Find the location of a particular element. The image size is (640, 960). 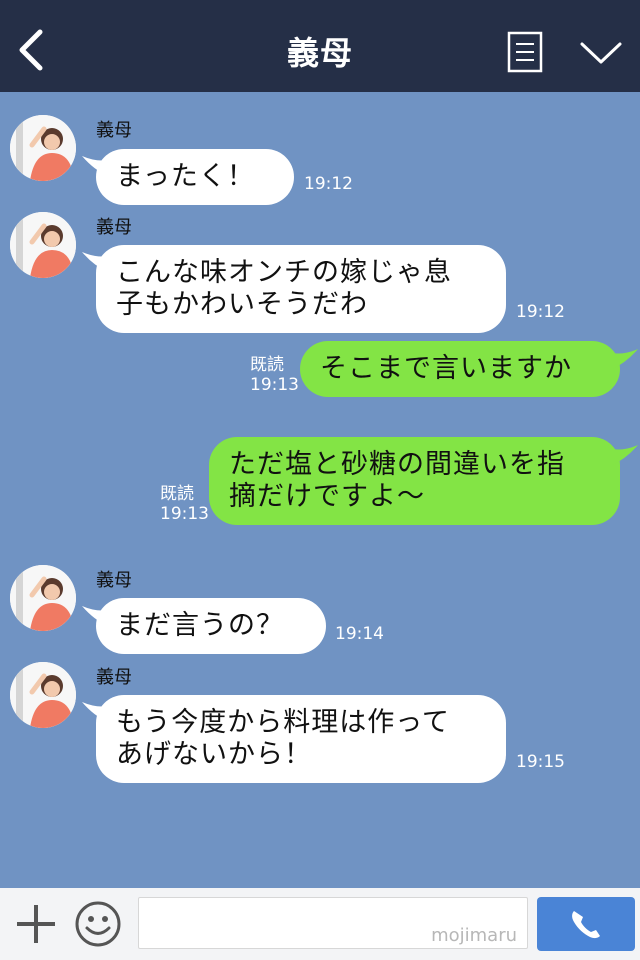

message-bubble: もう今度から料理は作って あげないから！ is located at coordinates (301, 739).